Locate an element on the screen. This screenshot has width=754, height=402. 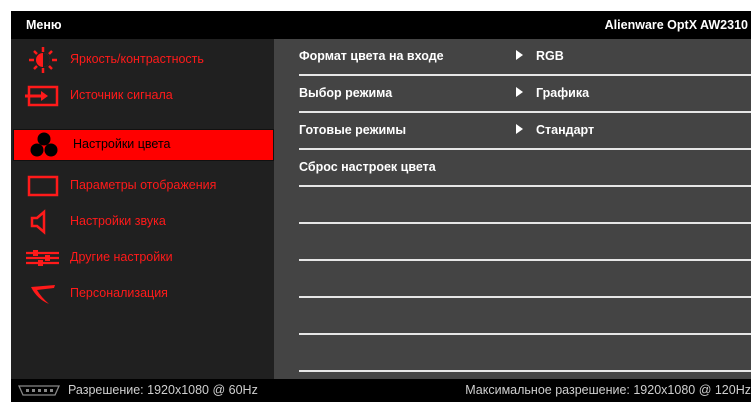
setting-label: Формат цвета на входе is located at coordinates (371, 56).